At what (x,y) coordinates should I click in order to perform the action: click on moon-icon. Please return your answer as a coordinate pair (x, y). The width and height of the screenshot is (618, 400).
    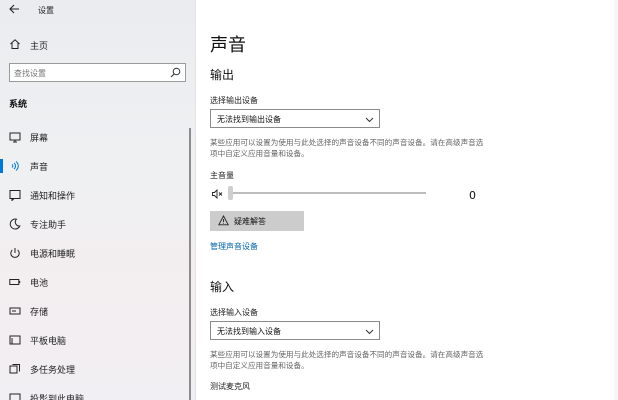
    Looking at the image, I should click on (15, 224).